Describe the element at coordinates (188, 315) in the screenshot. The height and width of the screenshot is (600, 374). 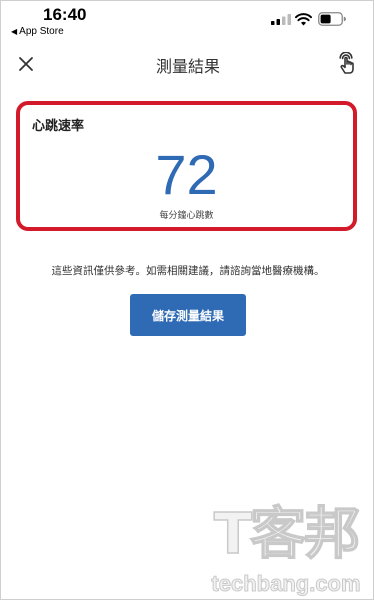
I see `save-result-button: 儲存測量結果` at that location.